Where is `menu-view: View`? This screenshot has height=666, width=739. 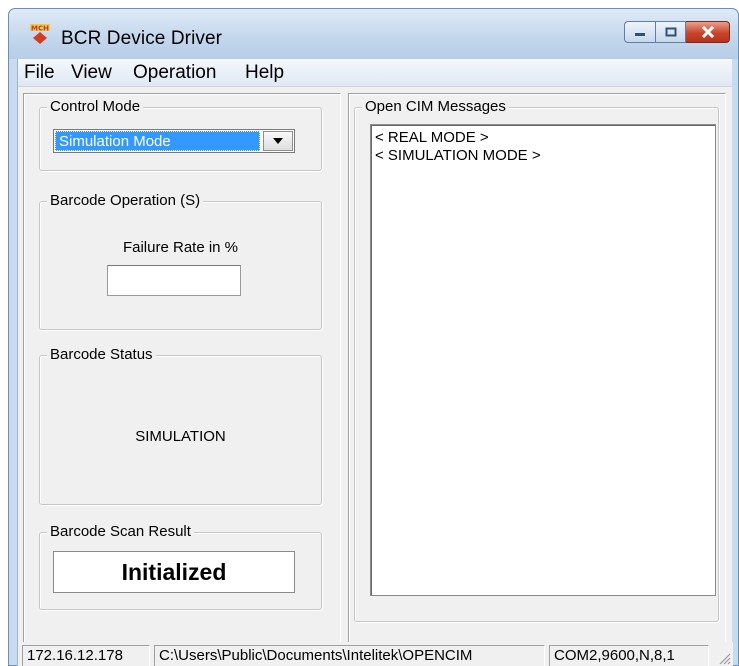
menu-view: View is located at coordinates (91, 73).